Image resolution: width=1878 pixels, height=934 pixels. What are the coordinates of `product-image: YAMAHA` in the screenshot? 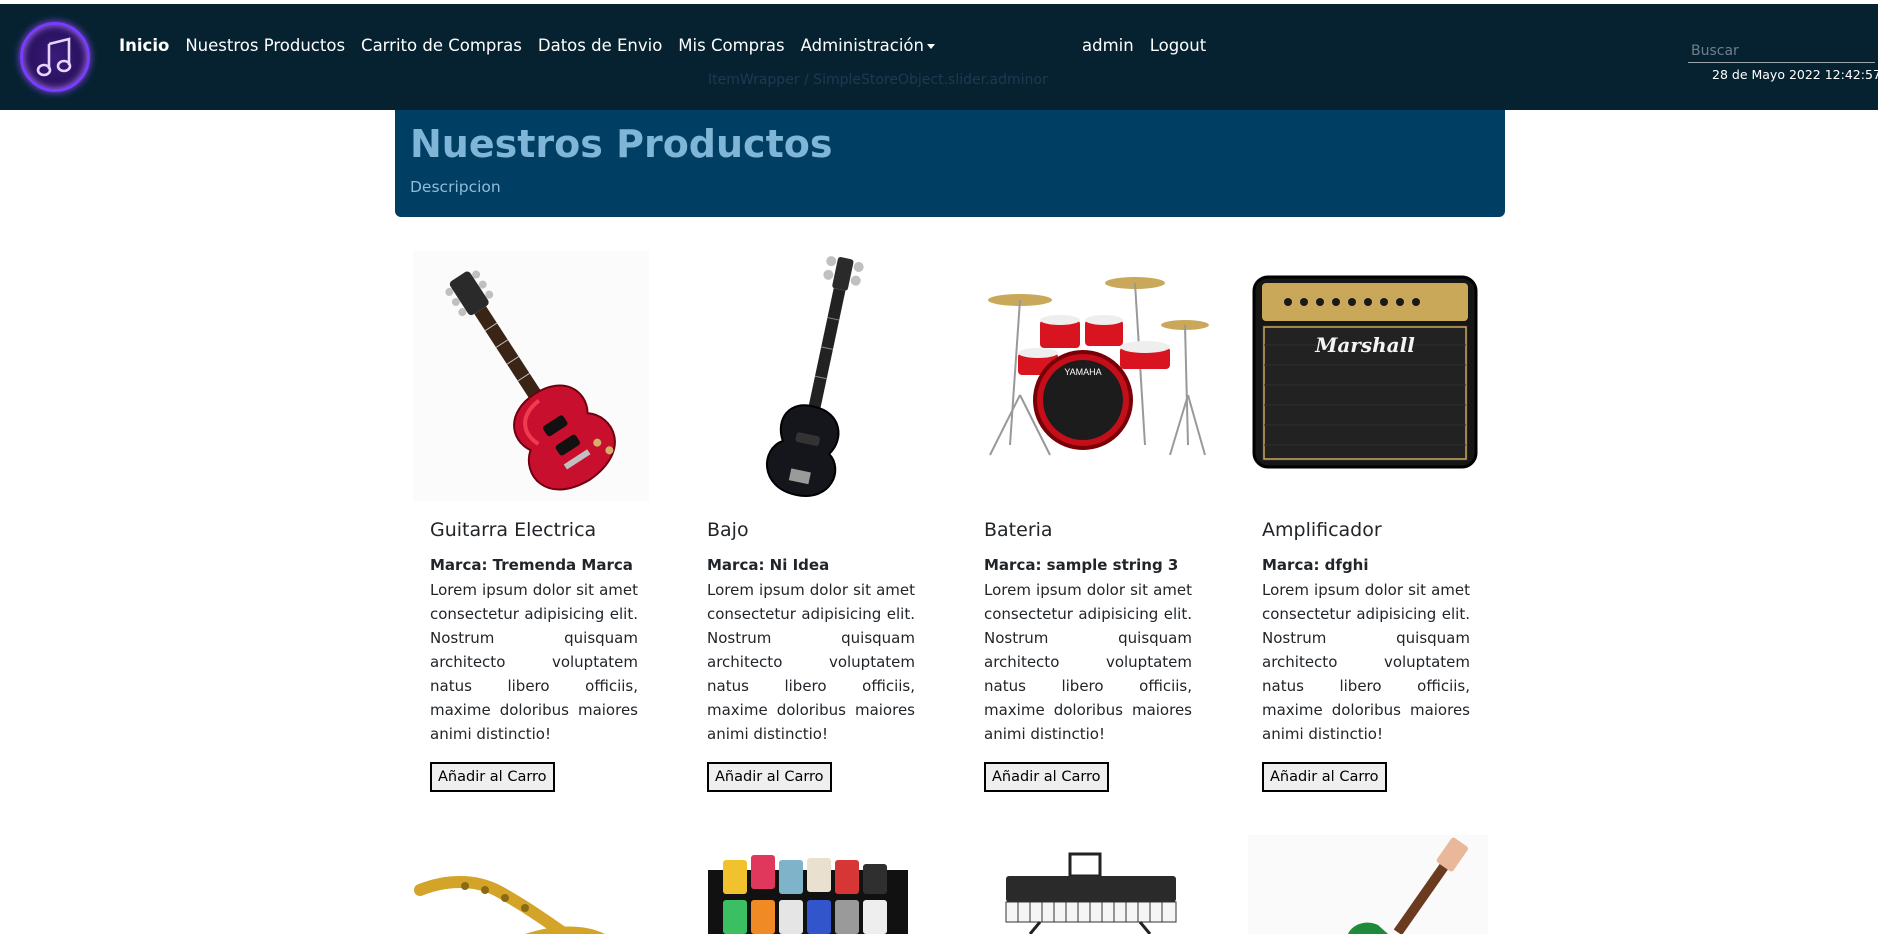 It's located at (1085, 375).